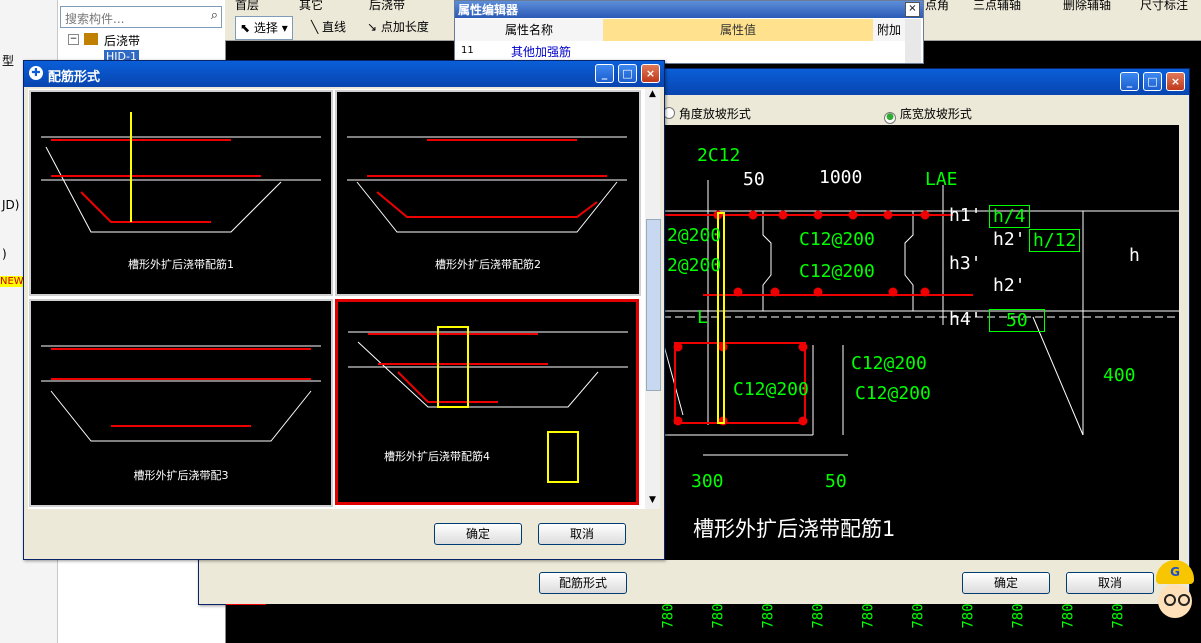  I want to click on radio-bottom-width: ● 底宽放坡形式, so click(928, 114).